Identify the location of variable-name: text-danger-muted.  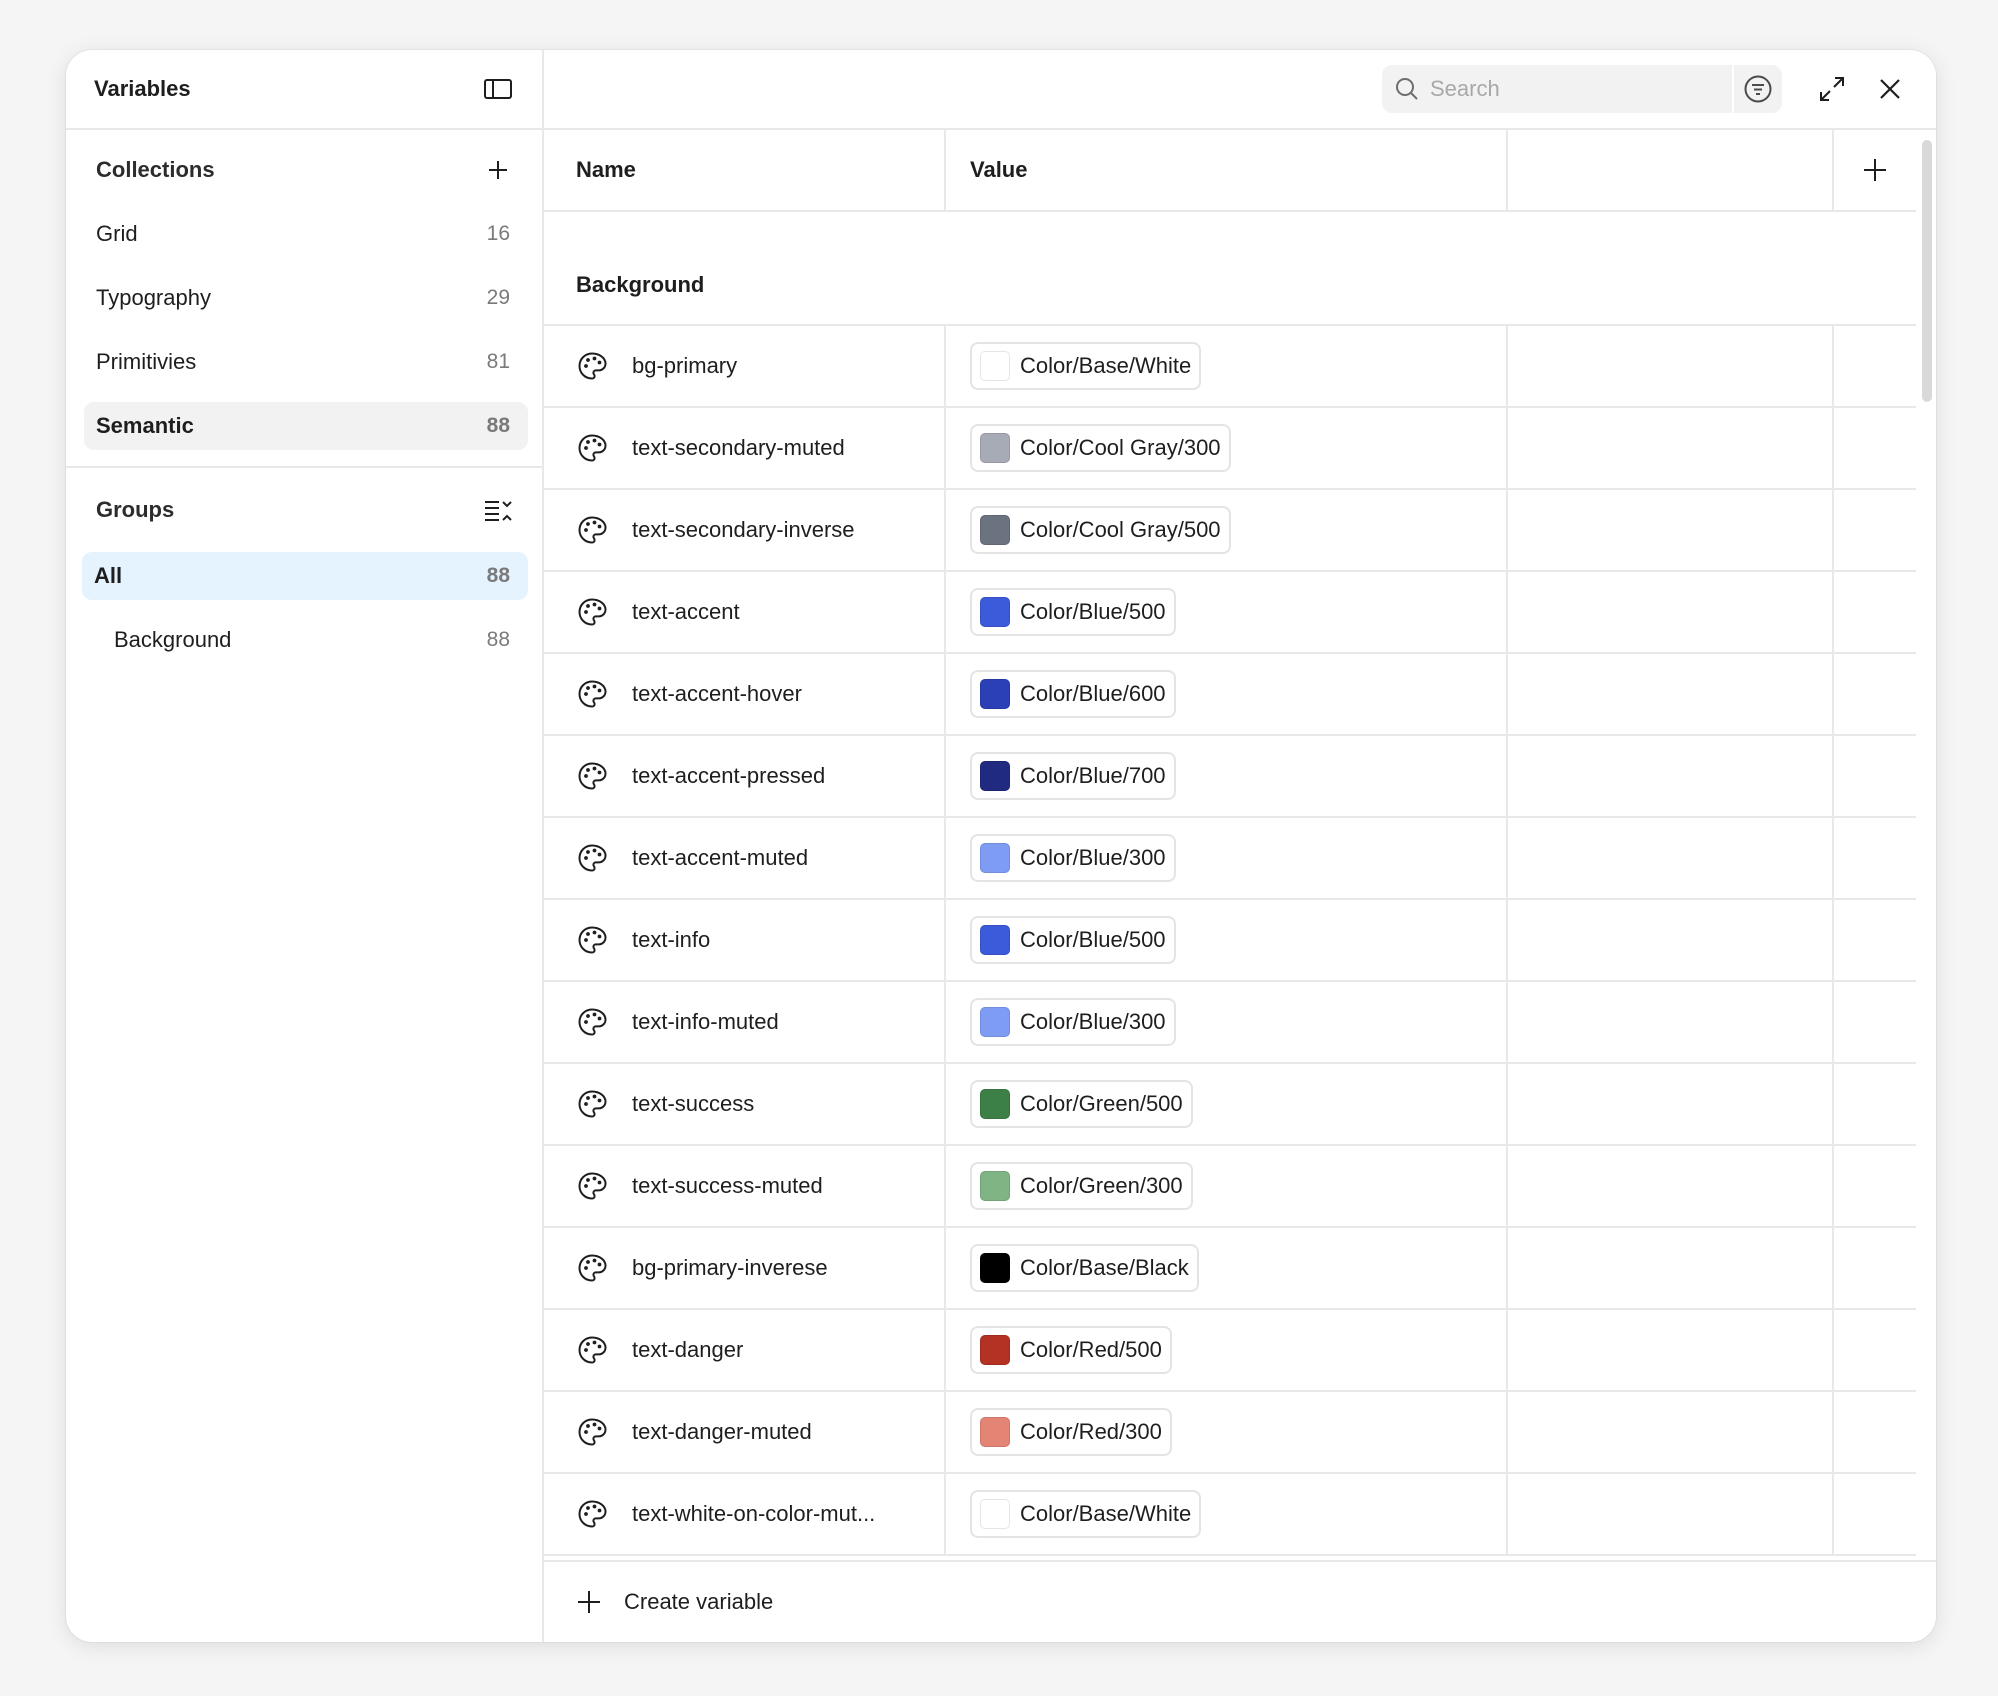
(722, 1431).